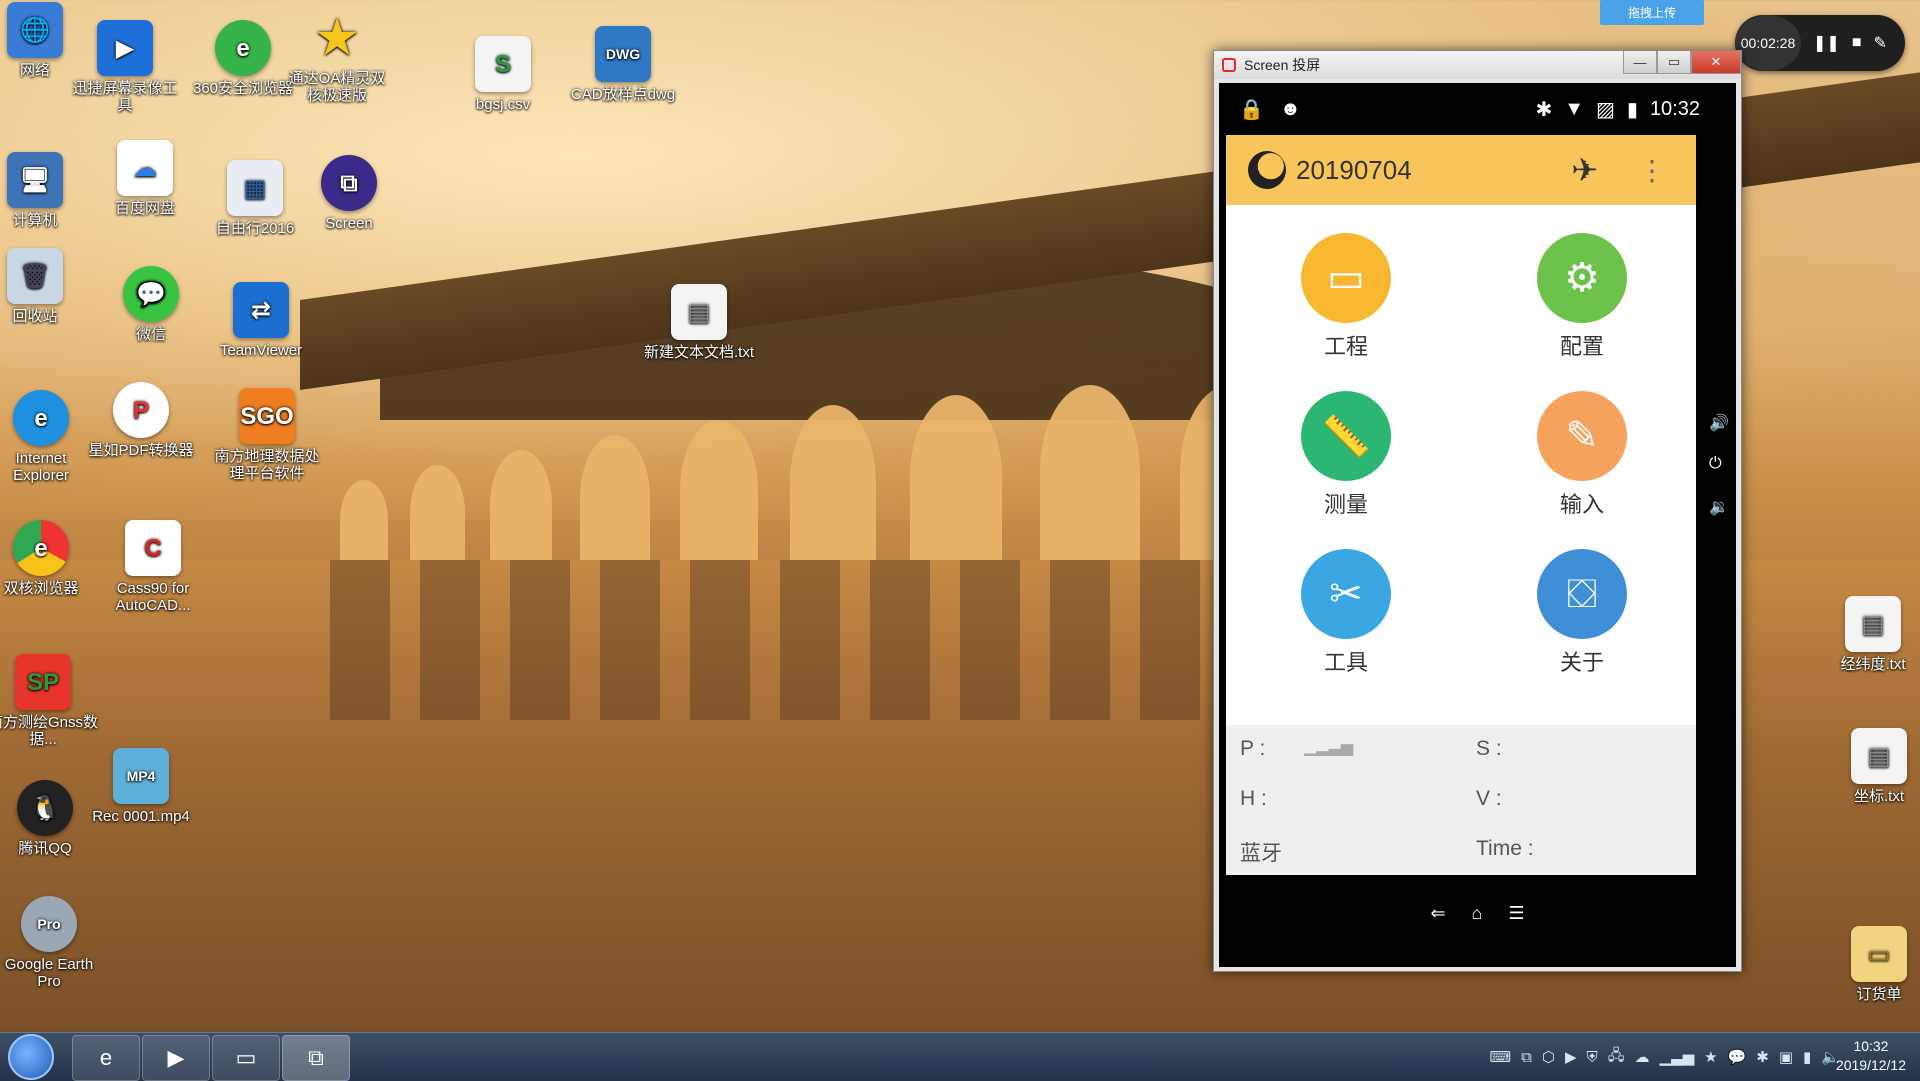  Describe the element at coordinates (261, 320) in the screenshot. I see `desktop-icon-teamviewer: ⇄ TeamViewer` at that location.